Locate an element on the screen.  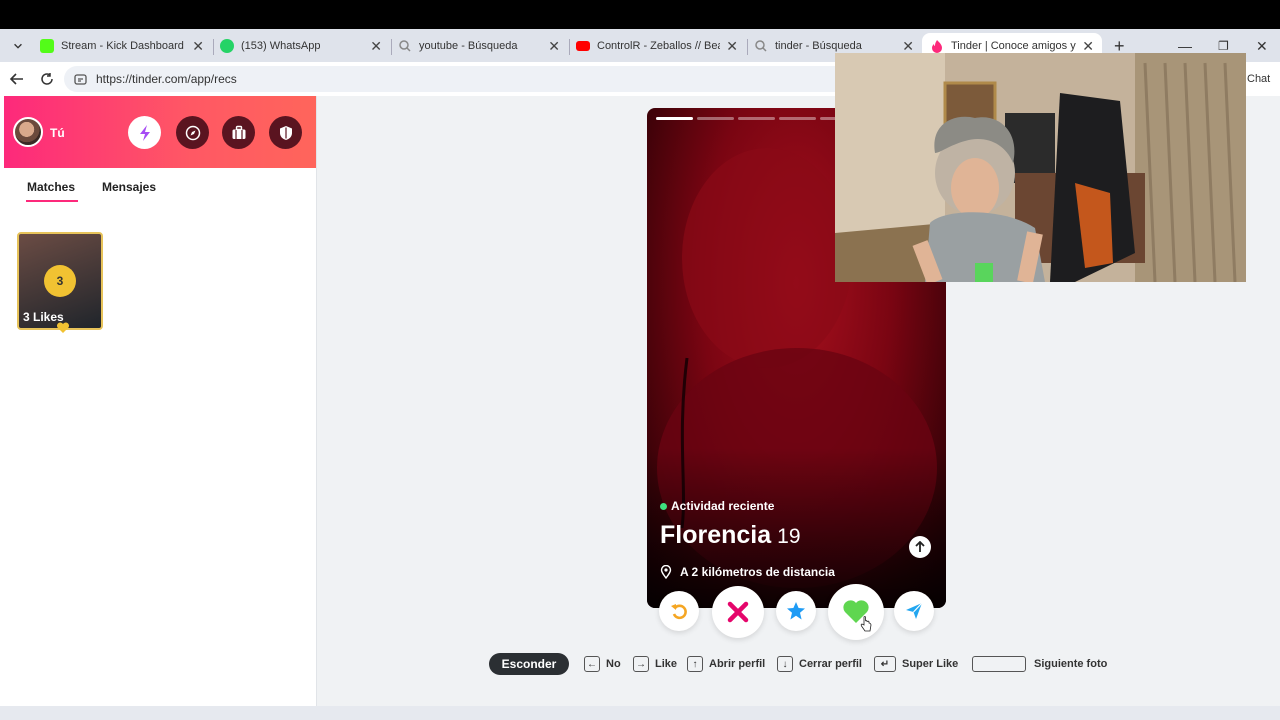
hint-like: → Like is located at coordinates (655, 664).